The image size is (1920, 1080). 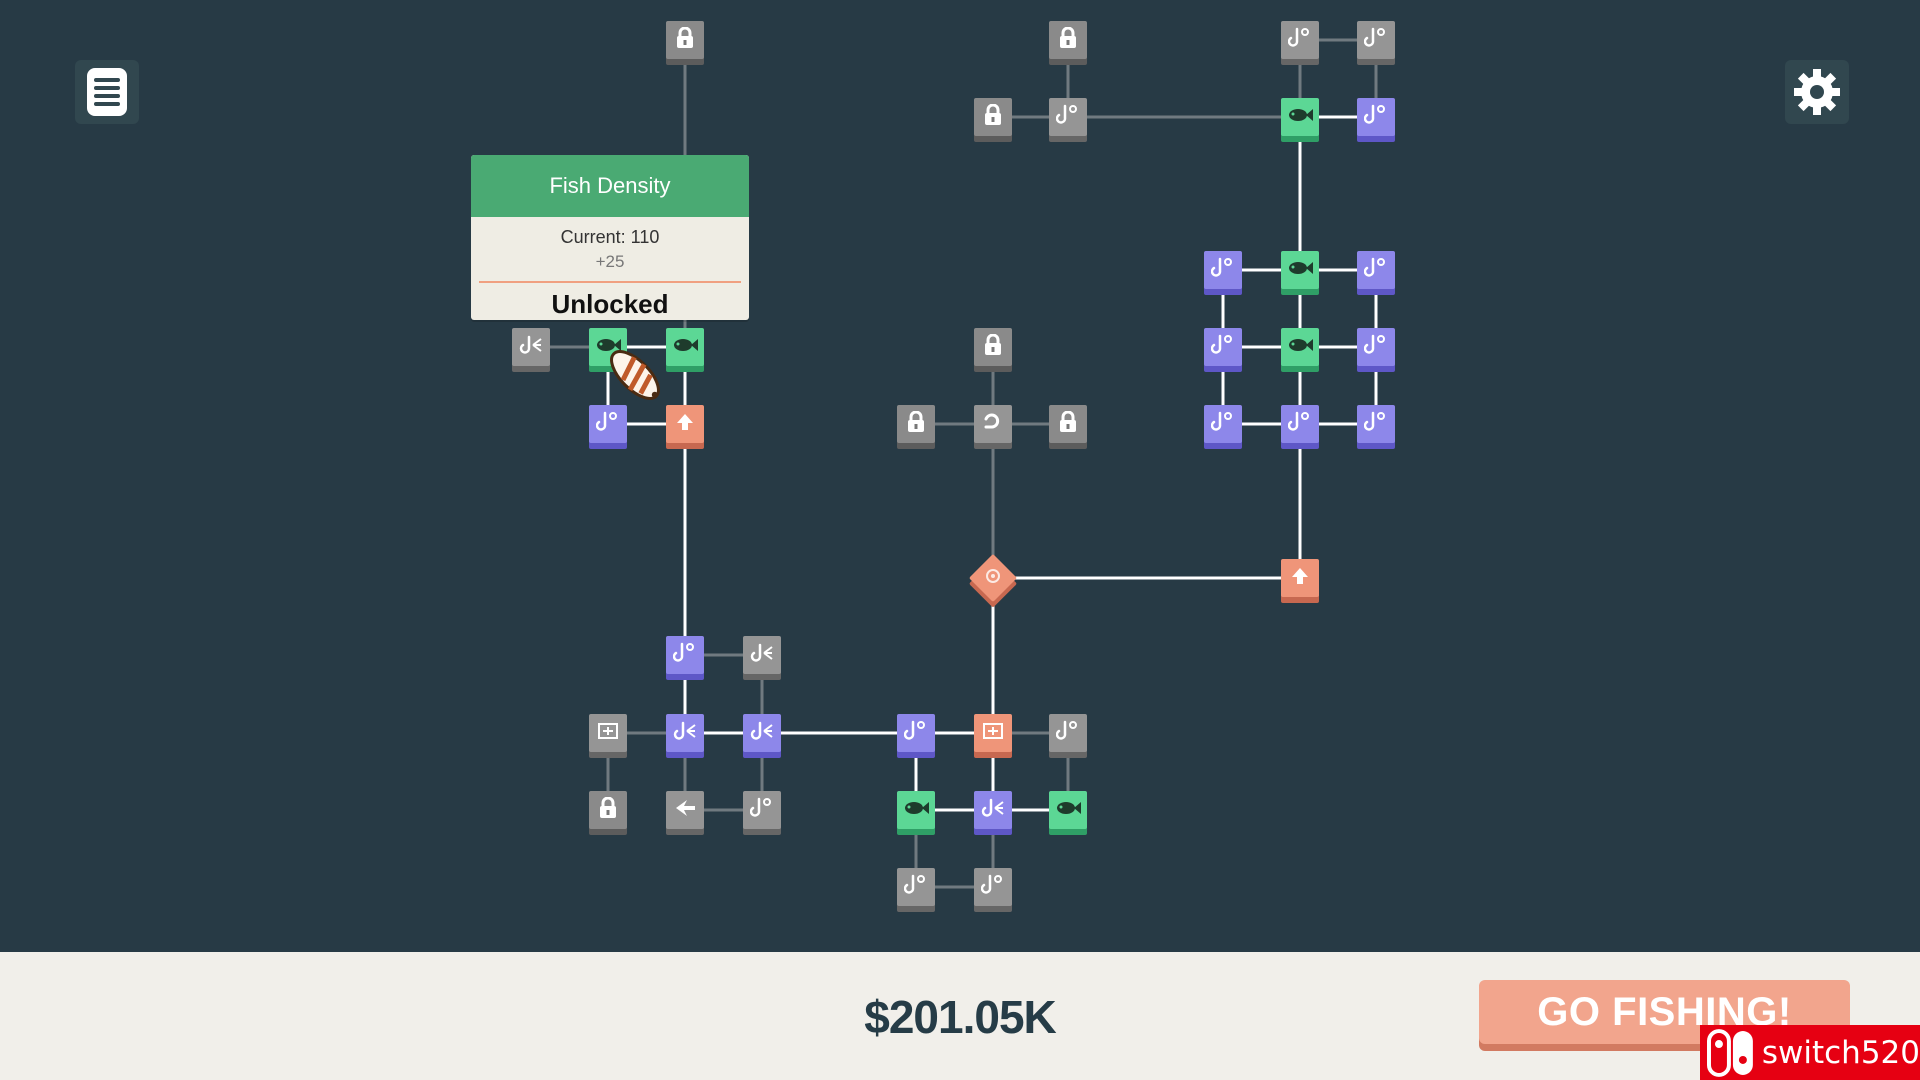 I want to click on skill-node-gray-bl2, so click(x=762, y=655).